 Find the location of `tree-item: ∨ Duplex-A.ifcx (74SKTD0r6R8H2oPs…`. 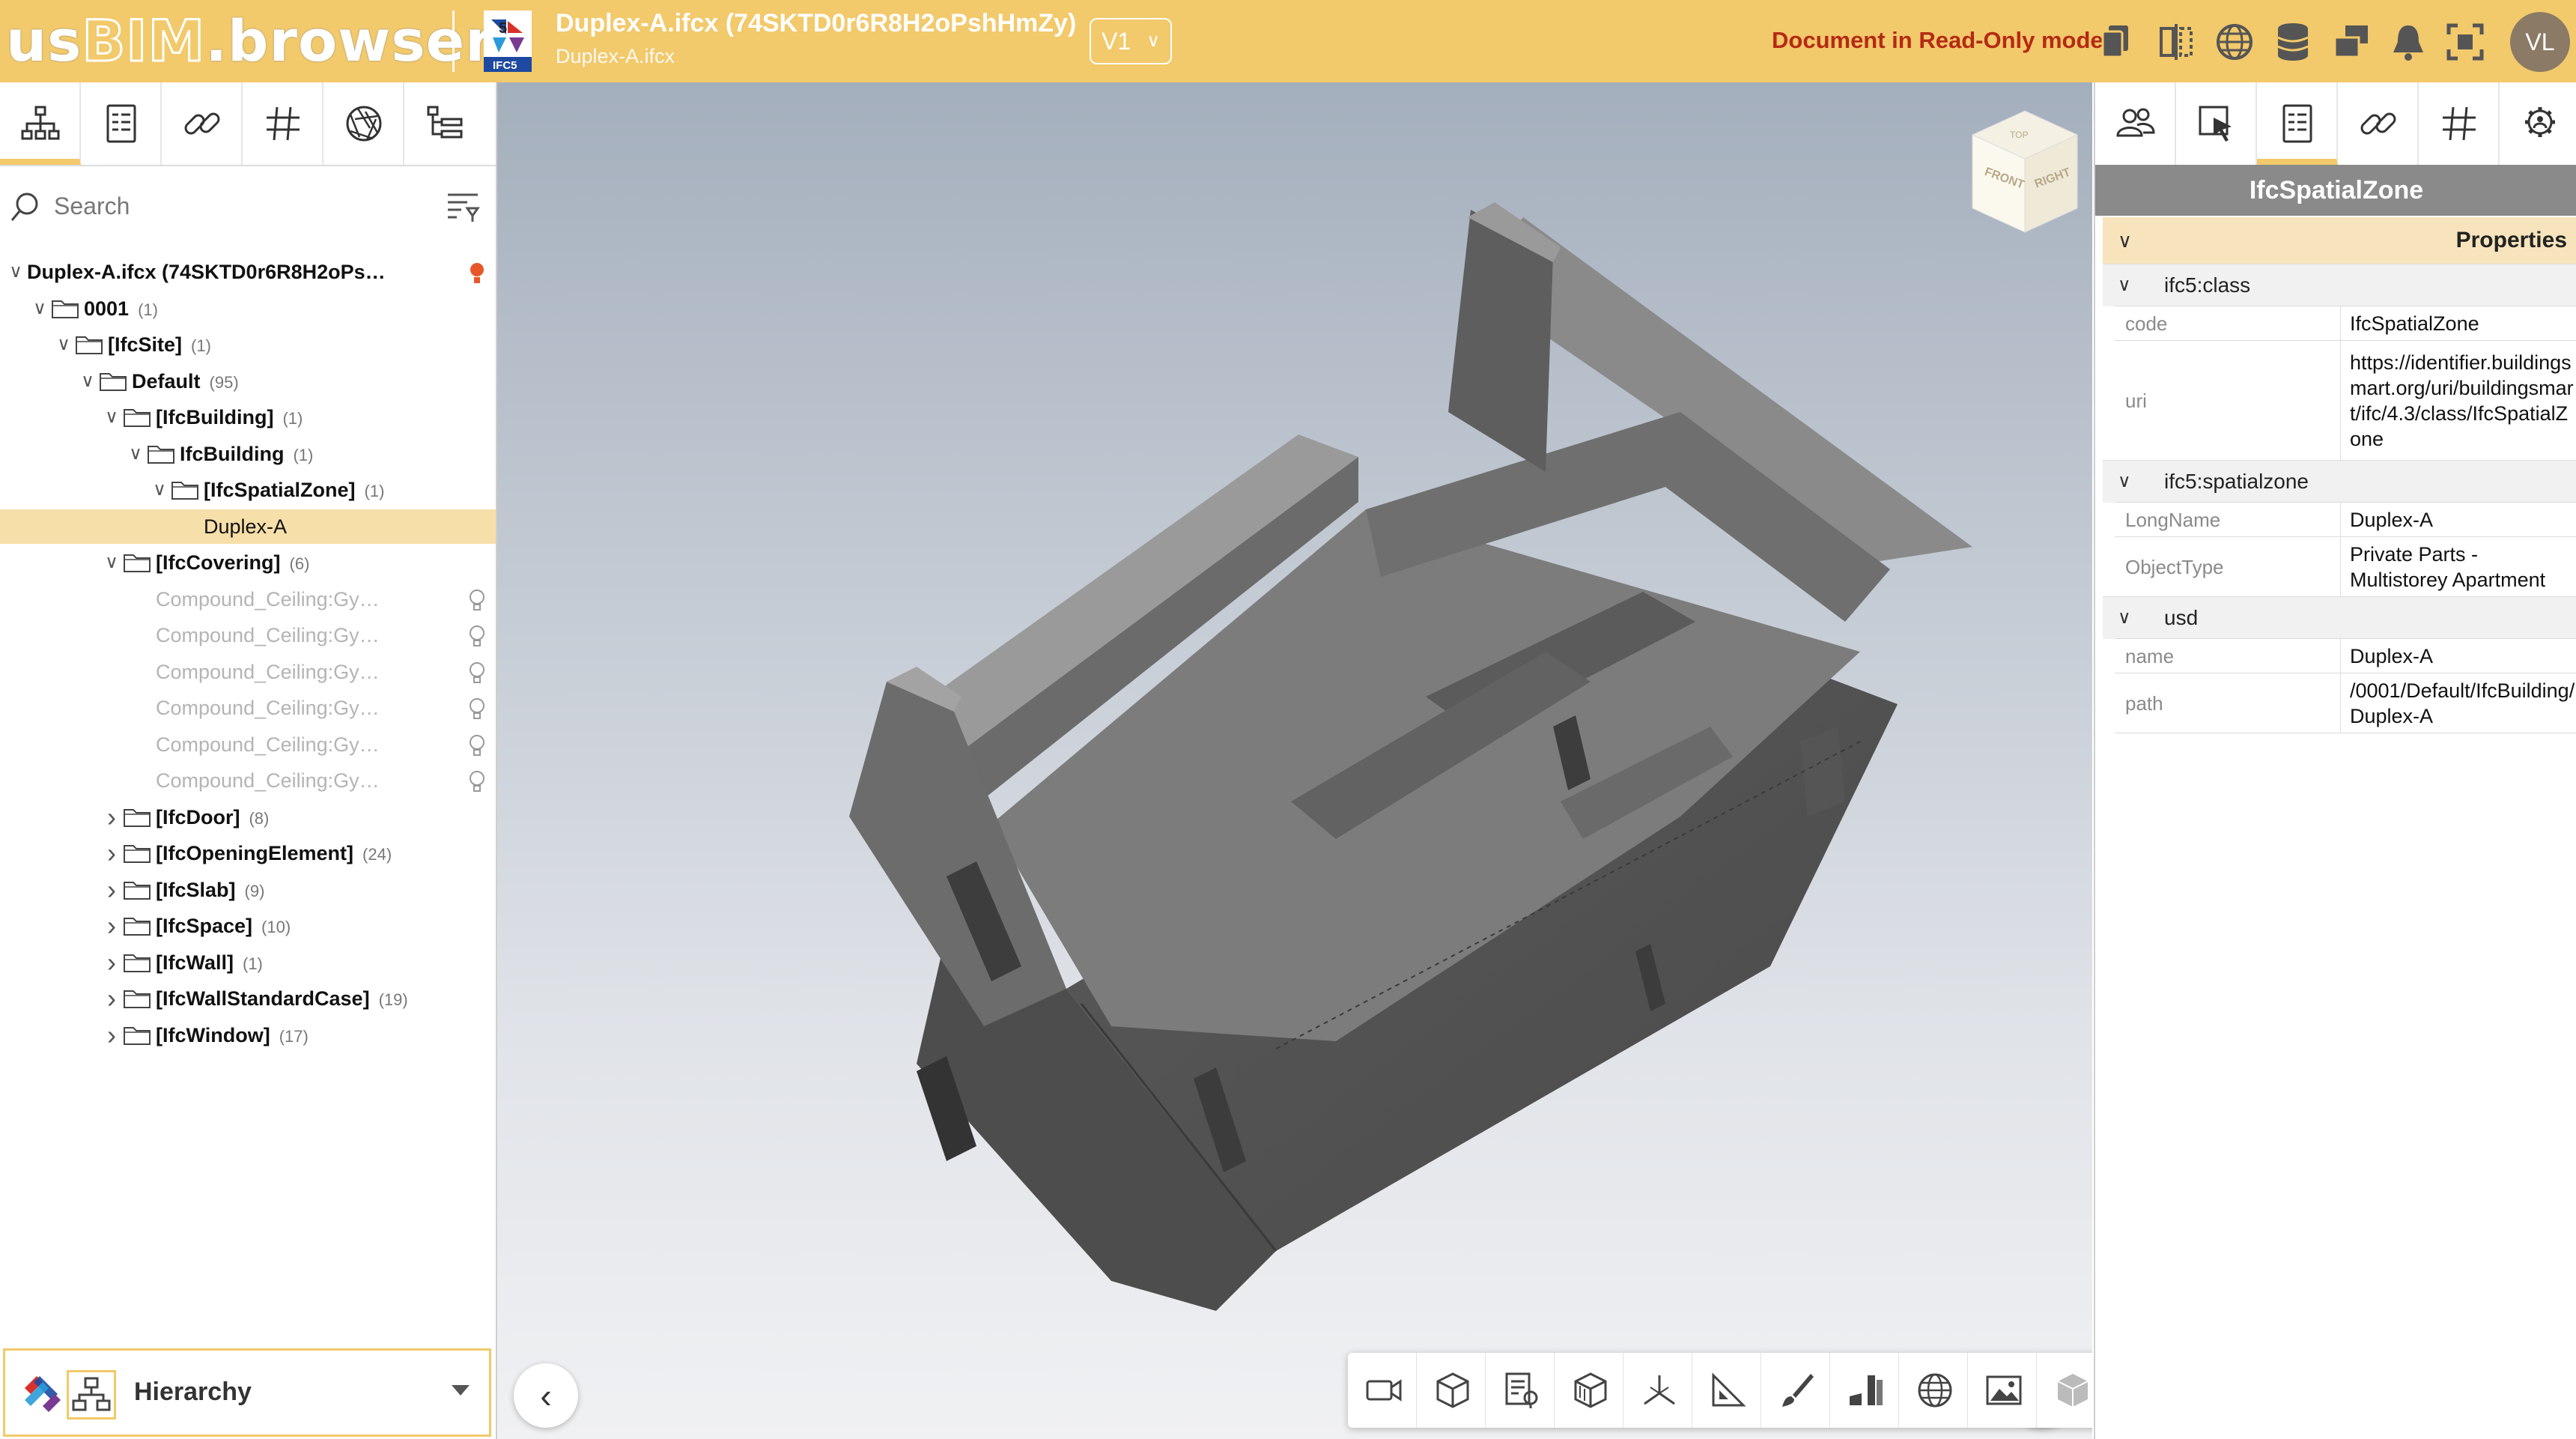

tree-item: ∨ Duplex-A.ifcx (74SKTD0r6R8H2oPs… is located at coordinates (248, 272).